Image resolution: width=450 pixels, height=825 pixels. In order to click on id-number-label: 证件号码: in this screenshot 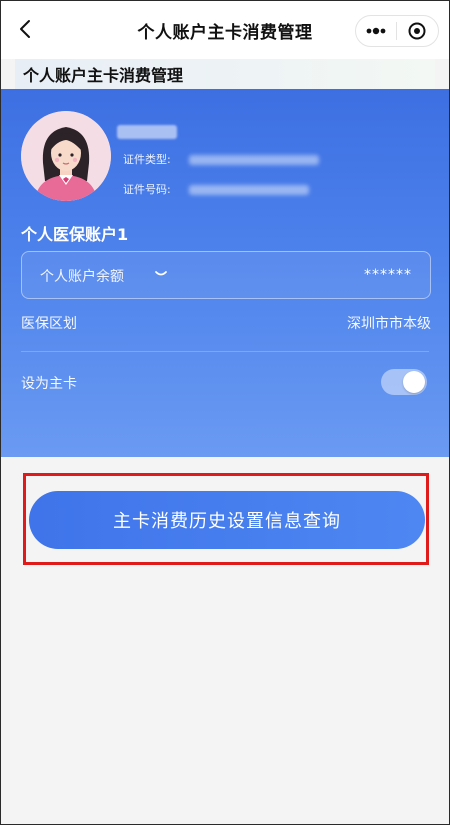, I will do `click(147, 189)`.